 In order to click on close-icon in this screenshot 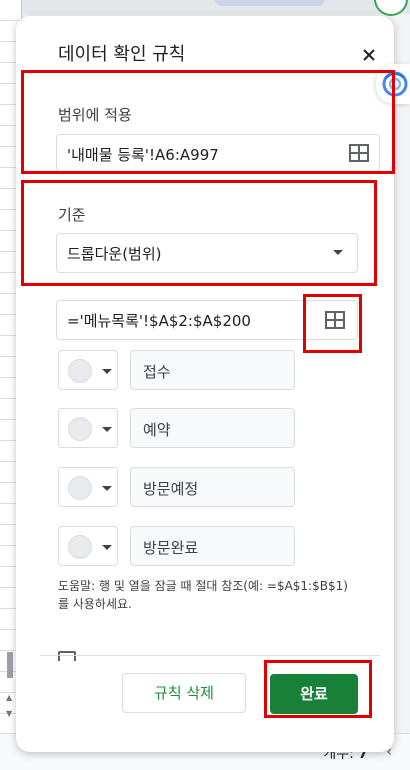, I will do `click(369, 55)`.